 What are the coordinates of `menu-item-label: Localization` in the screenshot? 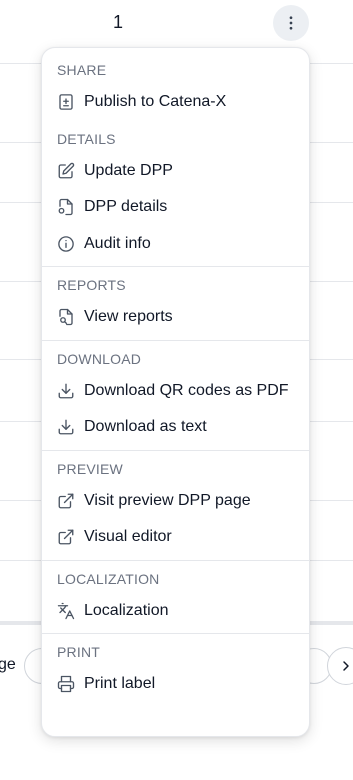 It's located at (126, 610).